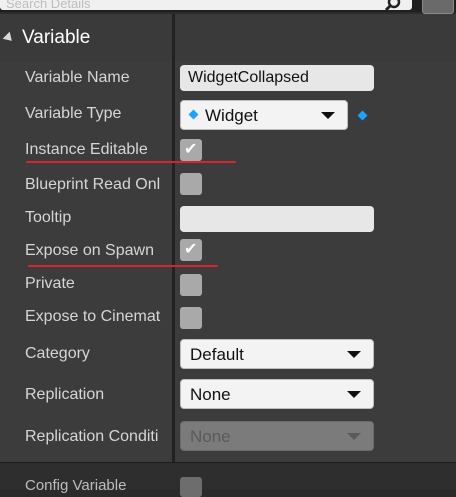 The width and height of the screenshot is (456, 497). I want to click on private-checkbox, so click(191, 285).